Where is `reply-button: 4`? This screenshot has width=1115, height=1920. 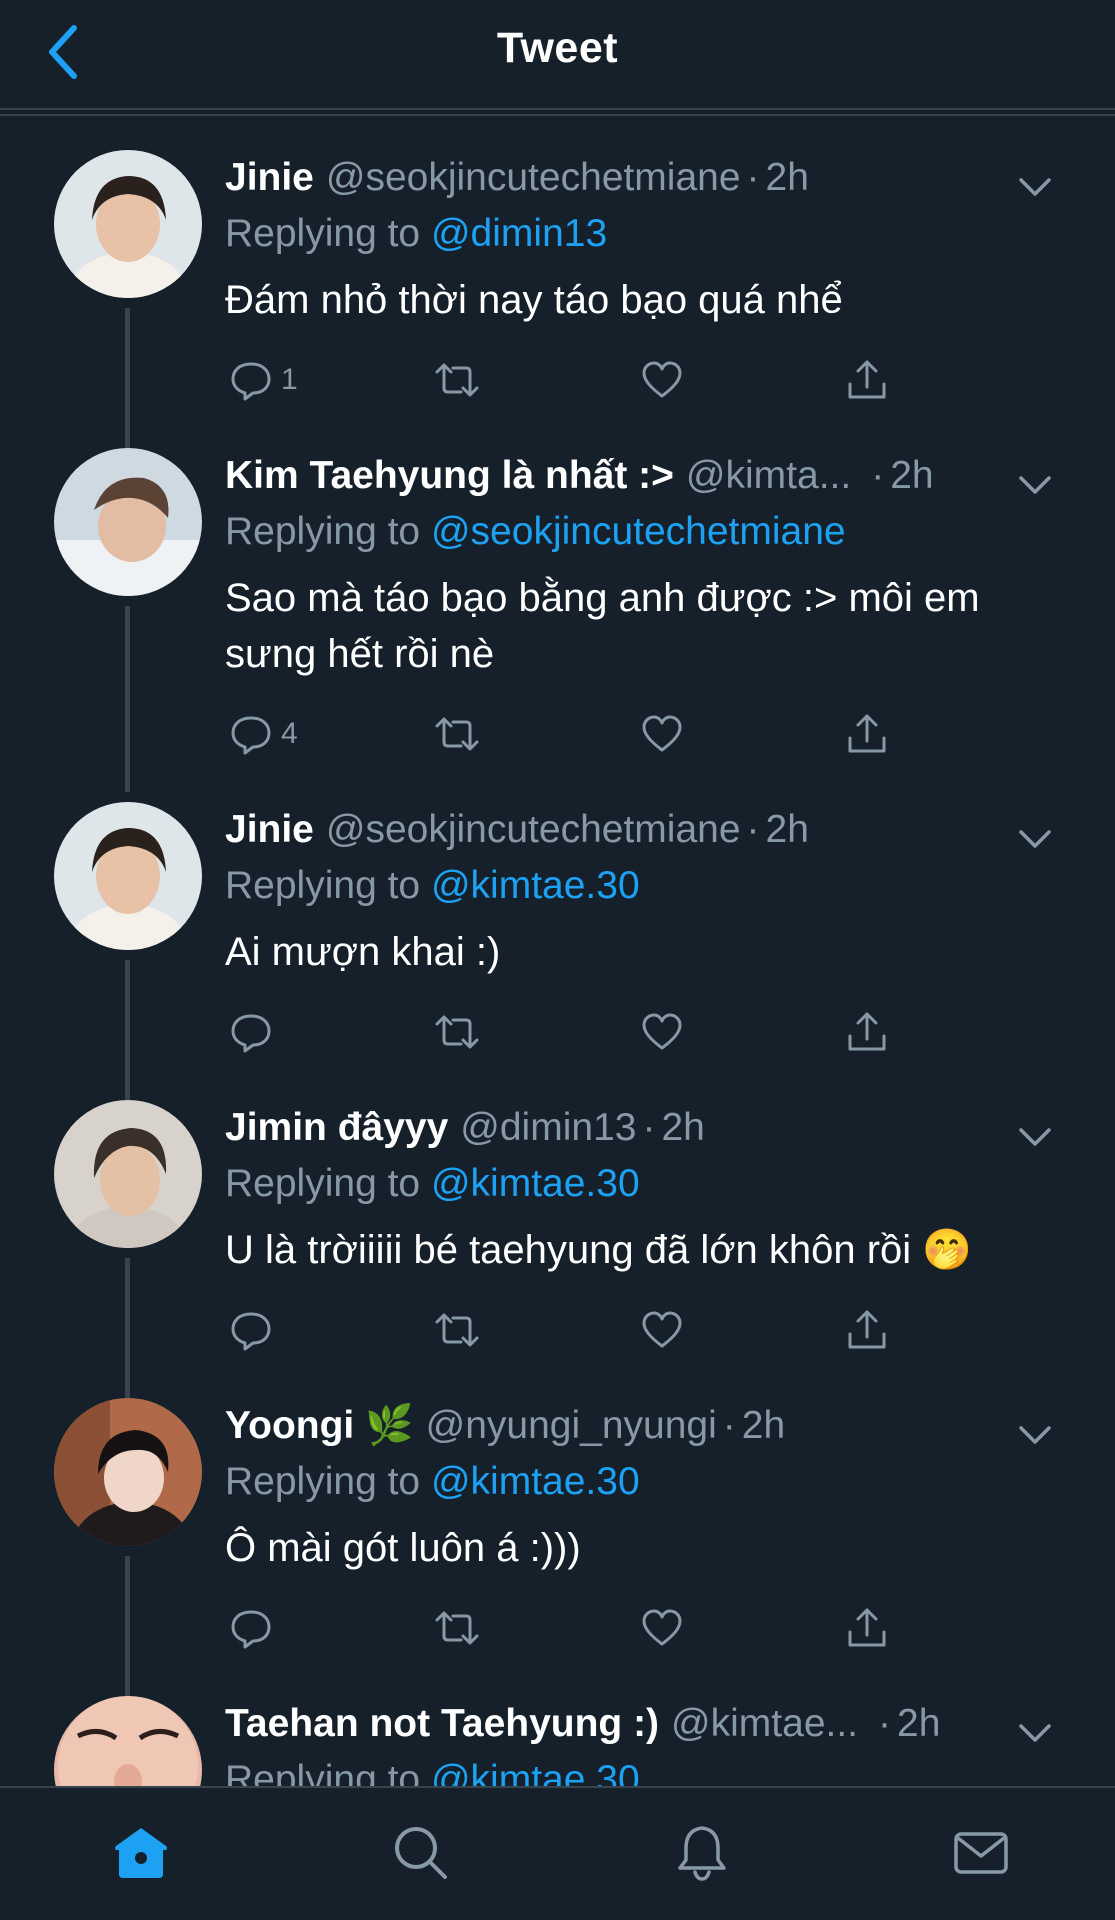 reply-button: 4 is located at coordinates (263, 734).